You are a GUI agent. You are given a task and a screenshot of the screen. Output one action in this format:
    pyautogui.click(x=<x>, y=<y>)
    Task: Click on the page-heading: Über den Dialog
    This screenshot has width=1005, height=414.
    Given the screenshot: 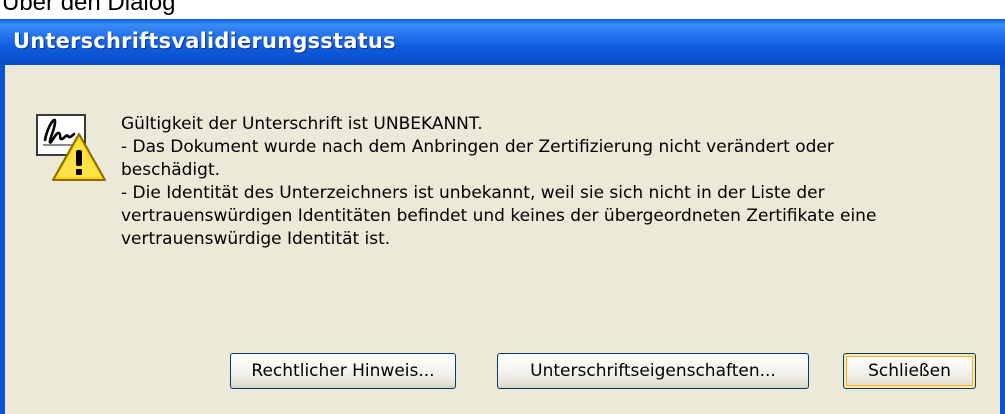 What is the action you would take?
    pyautogui.click(x=89, y=8)
    